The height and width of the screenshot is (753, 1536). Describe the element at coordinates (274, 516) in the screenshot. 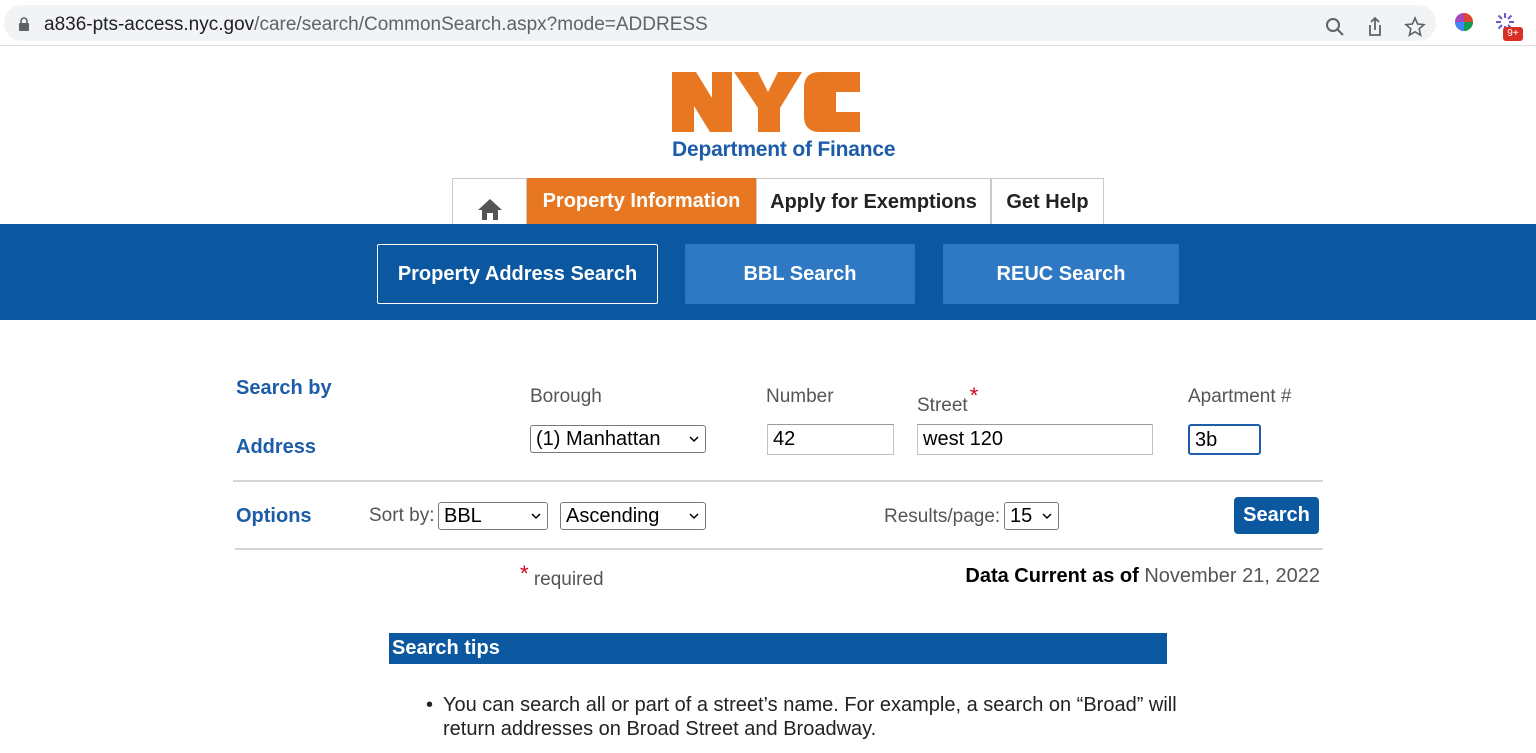

I see `options-label: Options` at that location.